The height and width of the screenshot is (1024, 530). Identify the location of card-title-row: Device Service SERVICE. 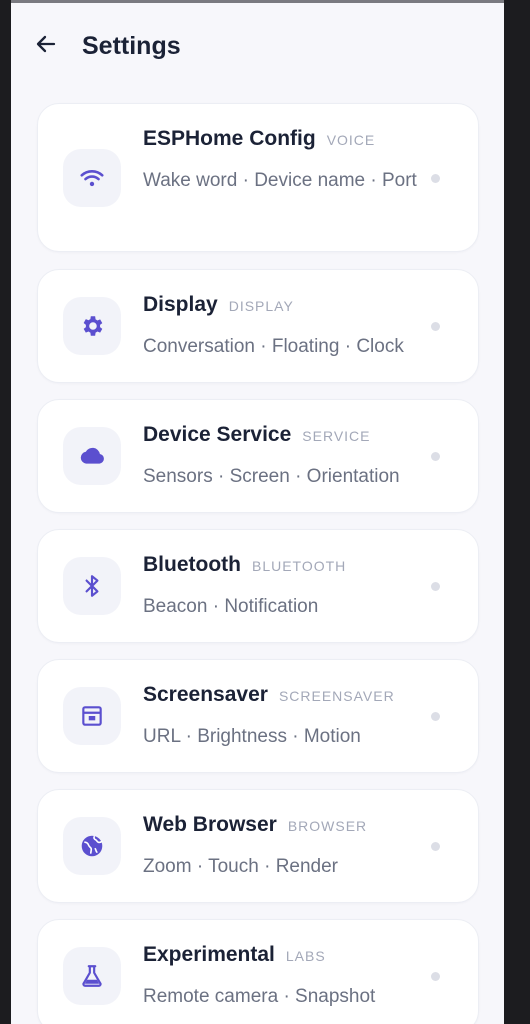
(257, 435).